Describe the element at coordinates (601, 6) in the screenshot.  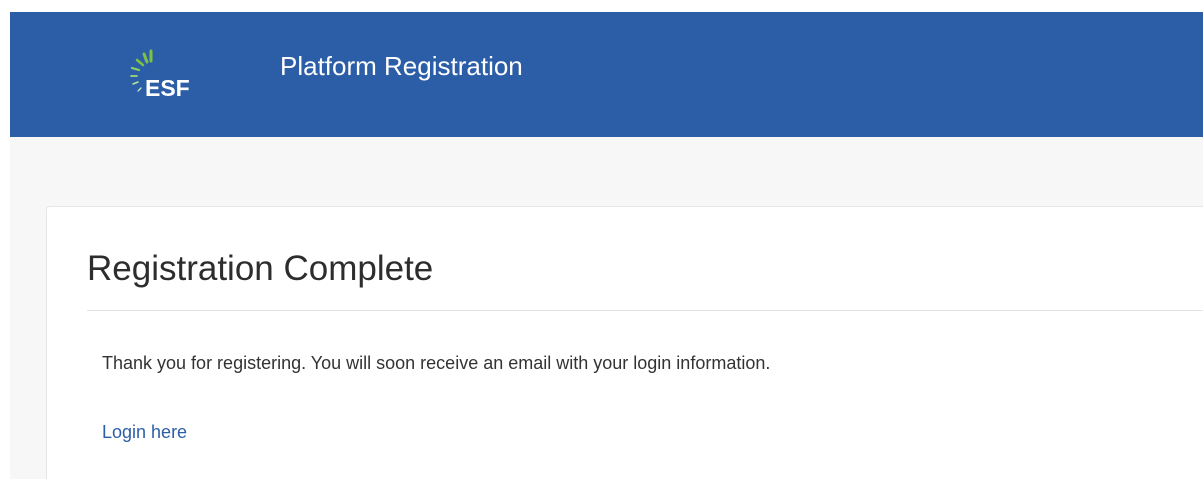
I see `top-strip` at that location.